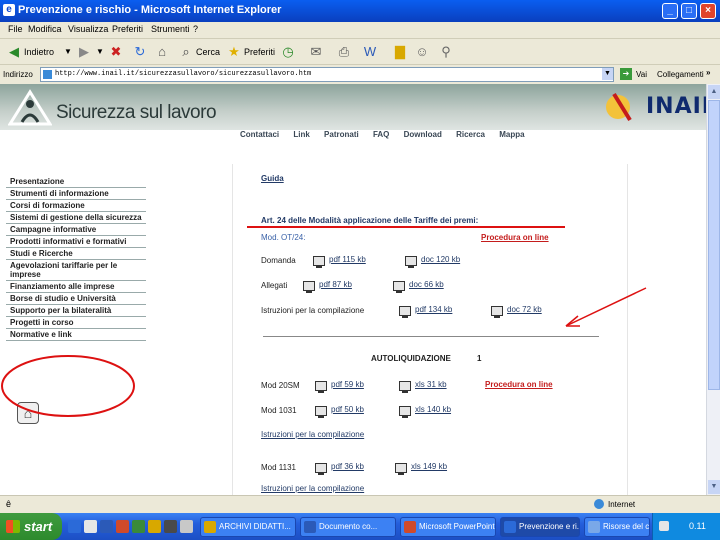  Describe the element at coordinates (446, 52) in the screenshot. I see `research-icon: ⚲` at that location.